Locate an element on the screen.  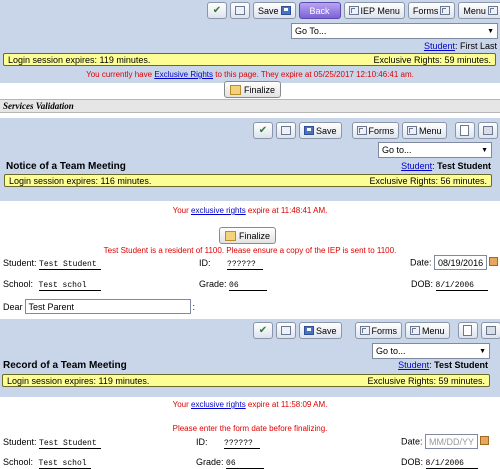
date-field: Date: 08/19/2016 is located at coordinates (454, 262).